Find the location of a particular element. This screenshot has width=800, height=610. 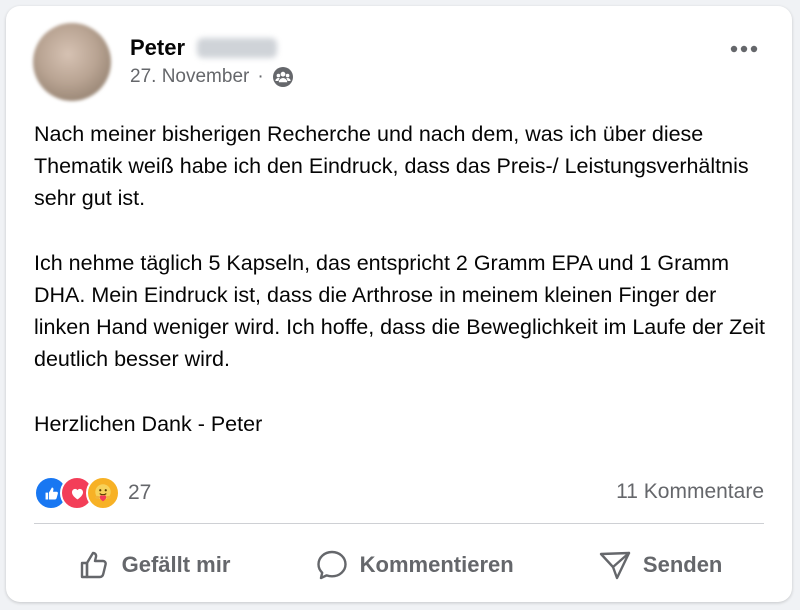

post-actions: Gefällt mir Kommentieren Senden is located at coordinates (399, 565).